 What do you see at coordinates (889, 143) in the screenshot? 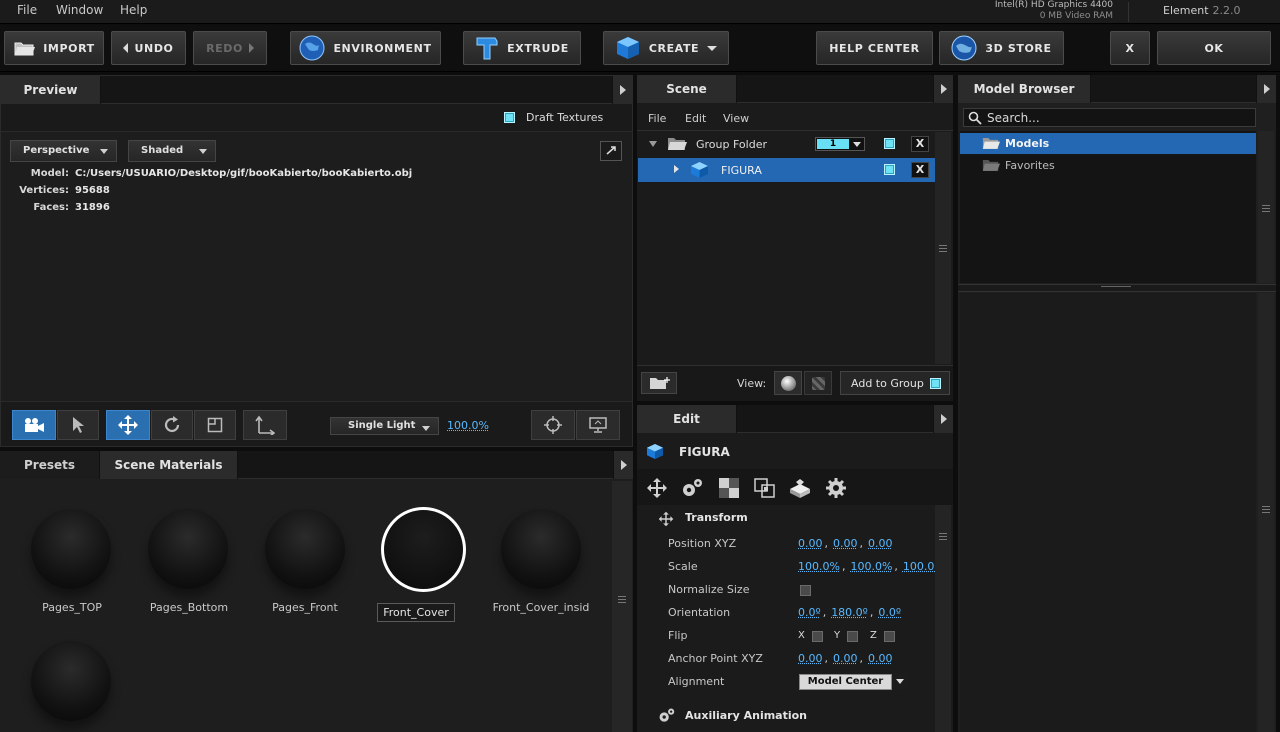
I see `group-visibility-checkbox` at bounding box center [889, 143].